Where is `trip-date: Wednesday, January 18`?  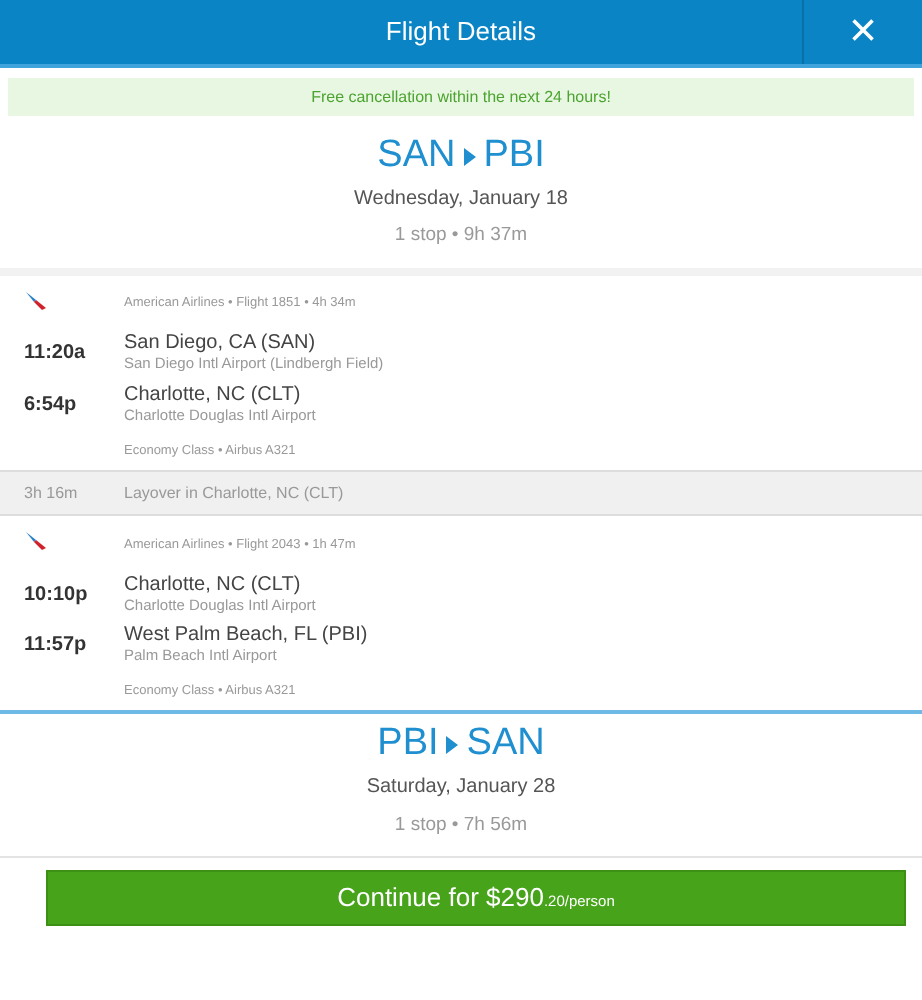 trip-date: Wednesday, January 18 is located at coordinates (461, 199).